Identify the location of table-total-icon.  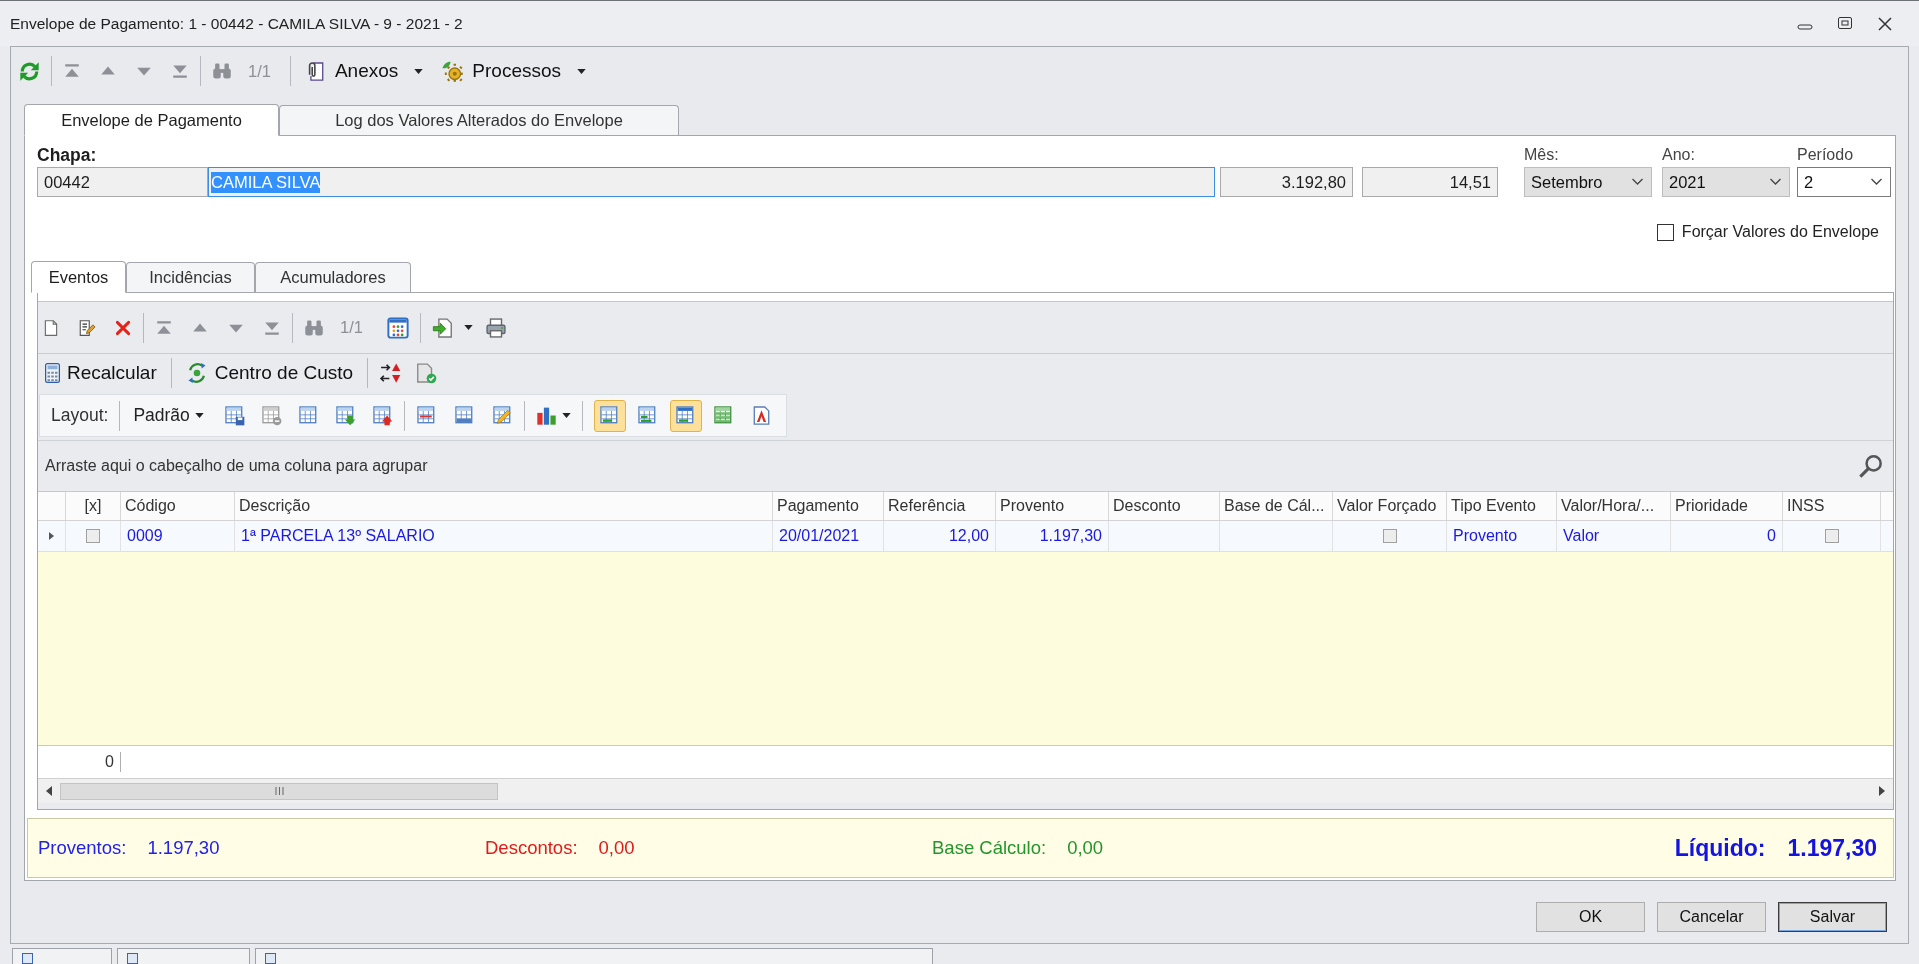
(464, 415).